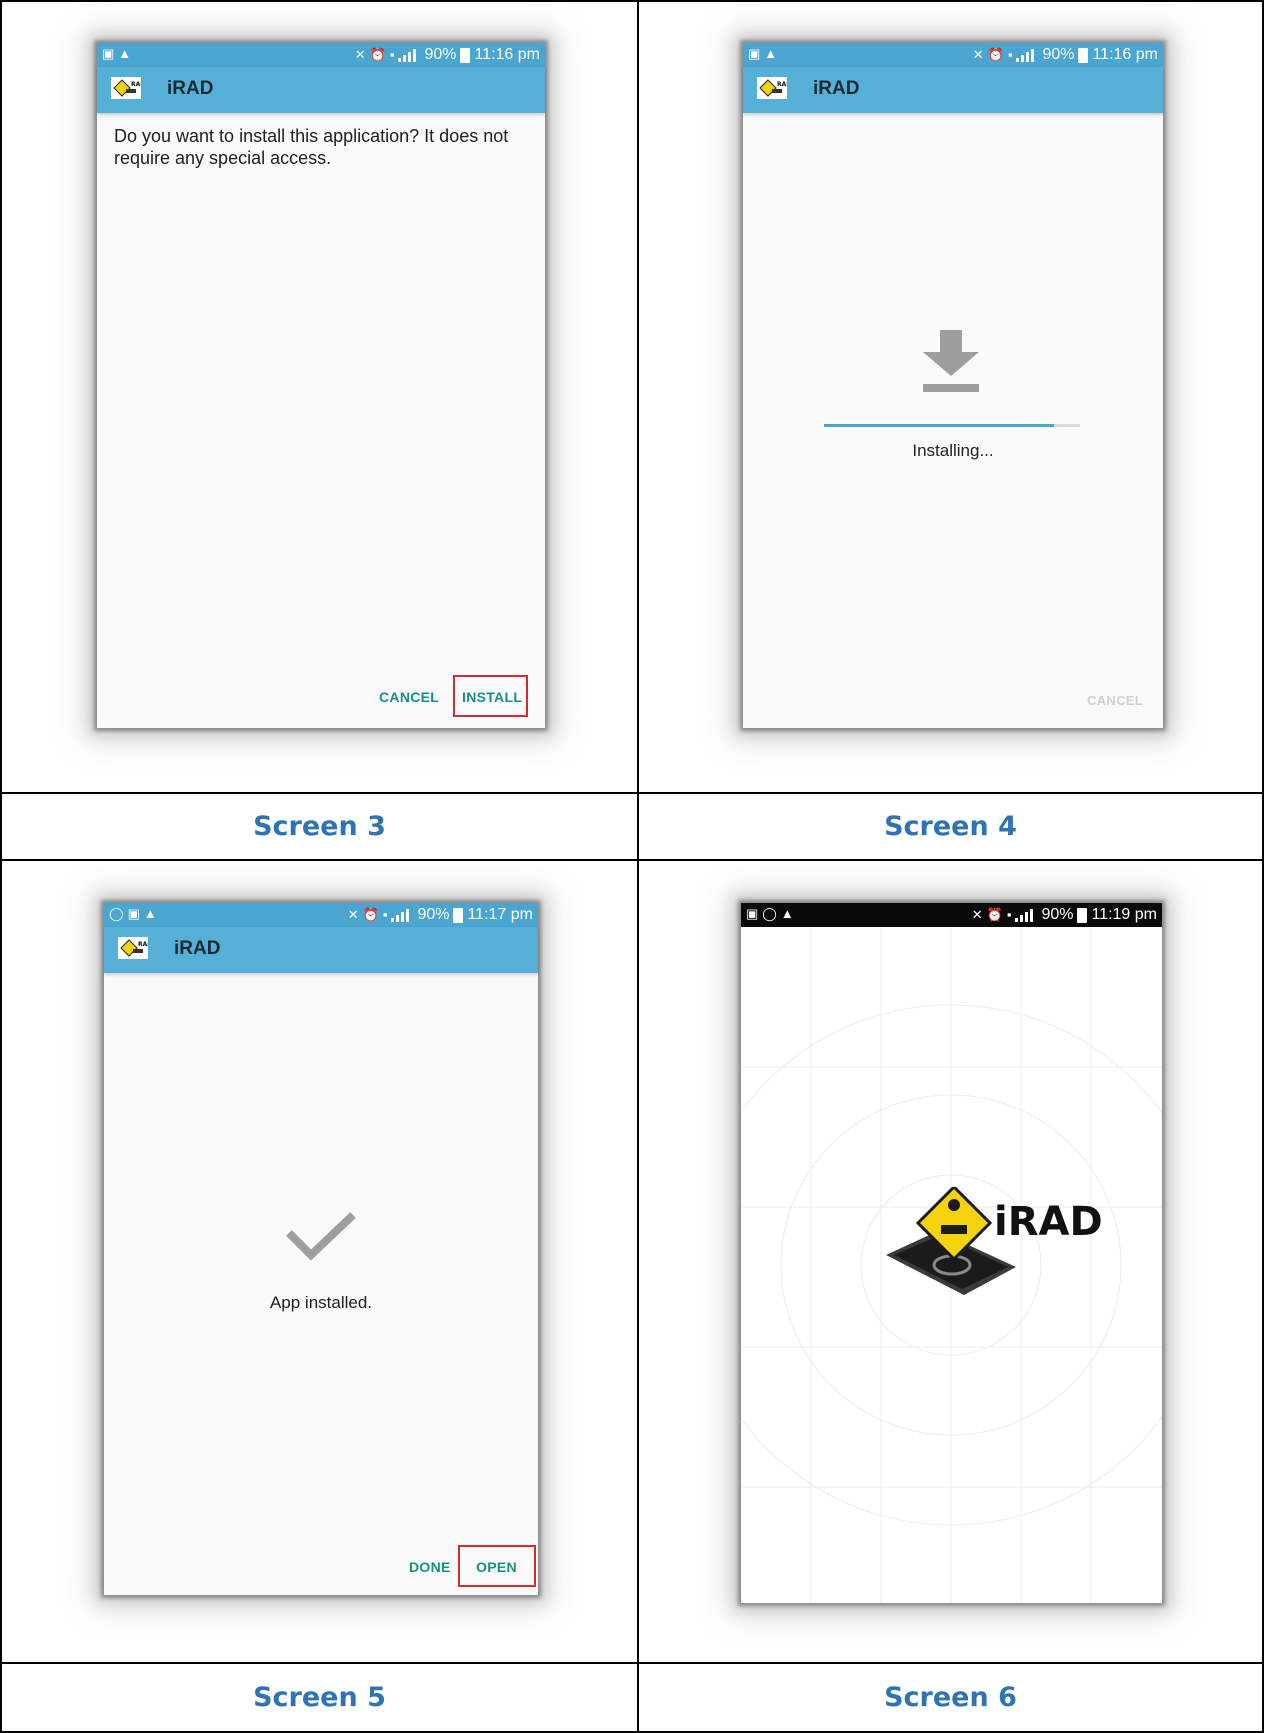 This screenshot has height=1733, width=1264. I want to click on splash-logo-text: iRAD, so click(1048, 1222).